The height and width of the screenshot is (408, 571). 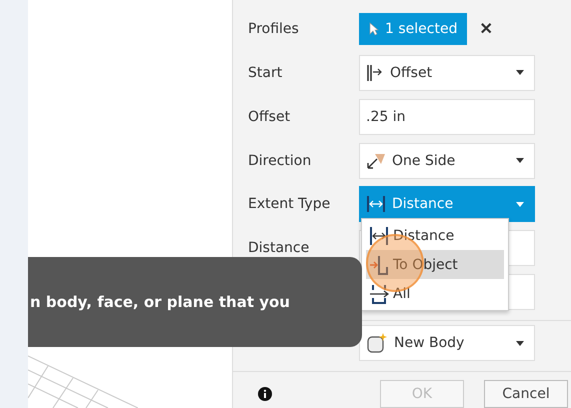 What do you see at coordinates (195, 302) in the screenshot?
I see `tooltip: n body, face, or plane that you` at bounding box center [195, 302].